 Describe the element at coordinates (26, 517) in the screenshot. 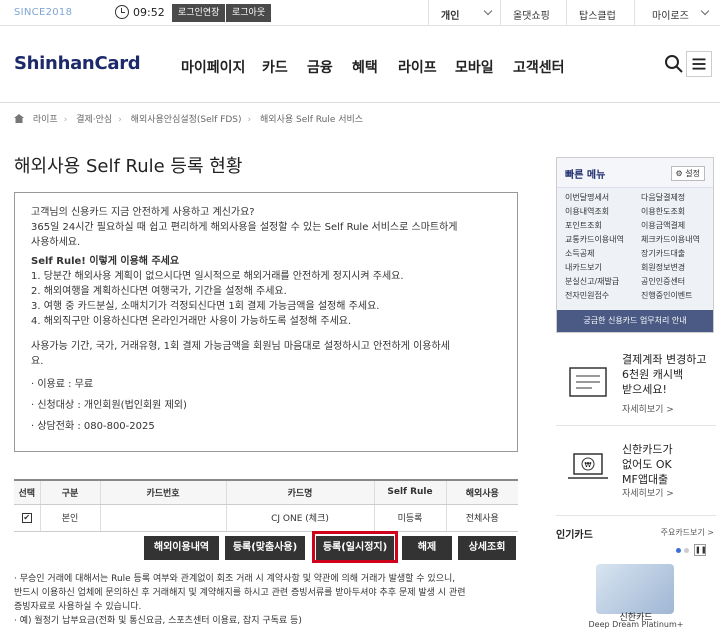

I see `row-checkbox: ✔` at that location.